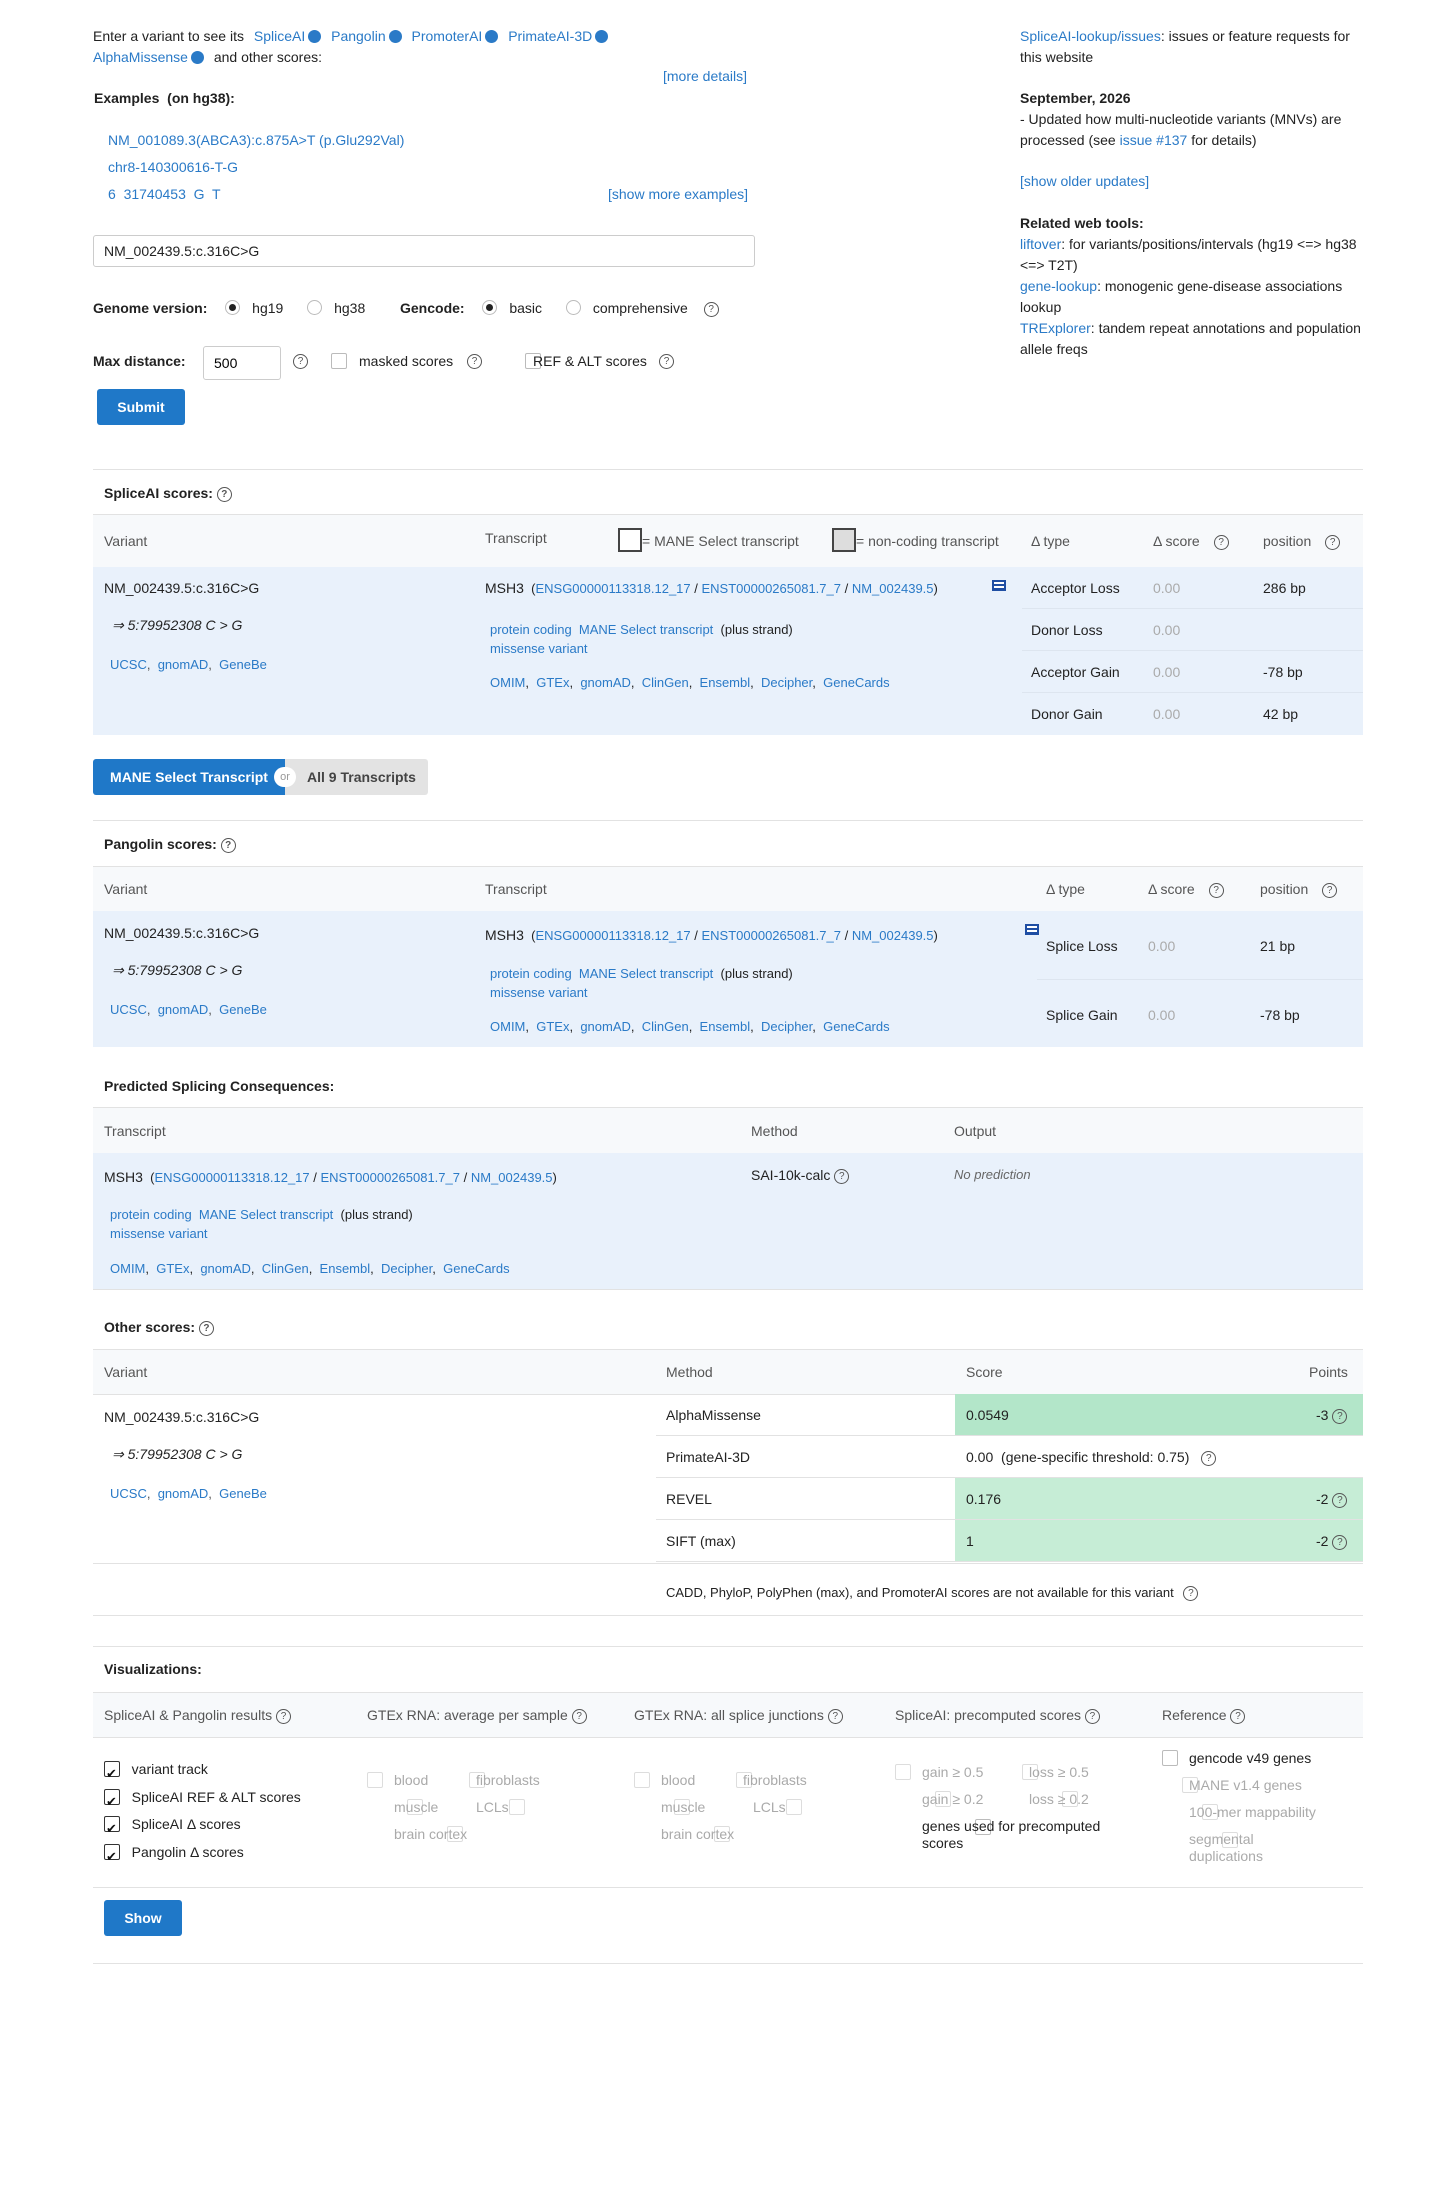 The width and height of the screenshot is (1454, 2200). Describe the element at coordinates (141, 407) in the screenshot. I see `submit-button: Submit` at that location.